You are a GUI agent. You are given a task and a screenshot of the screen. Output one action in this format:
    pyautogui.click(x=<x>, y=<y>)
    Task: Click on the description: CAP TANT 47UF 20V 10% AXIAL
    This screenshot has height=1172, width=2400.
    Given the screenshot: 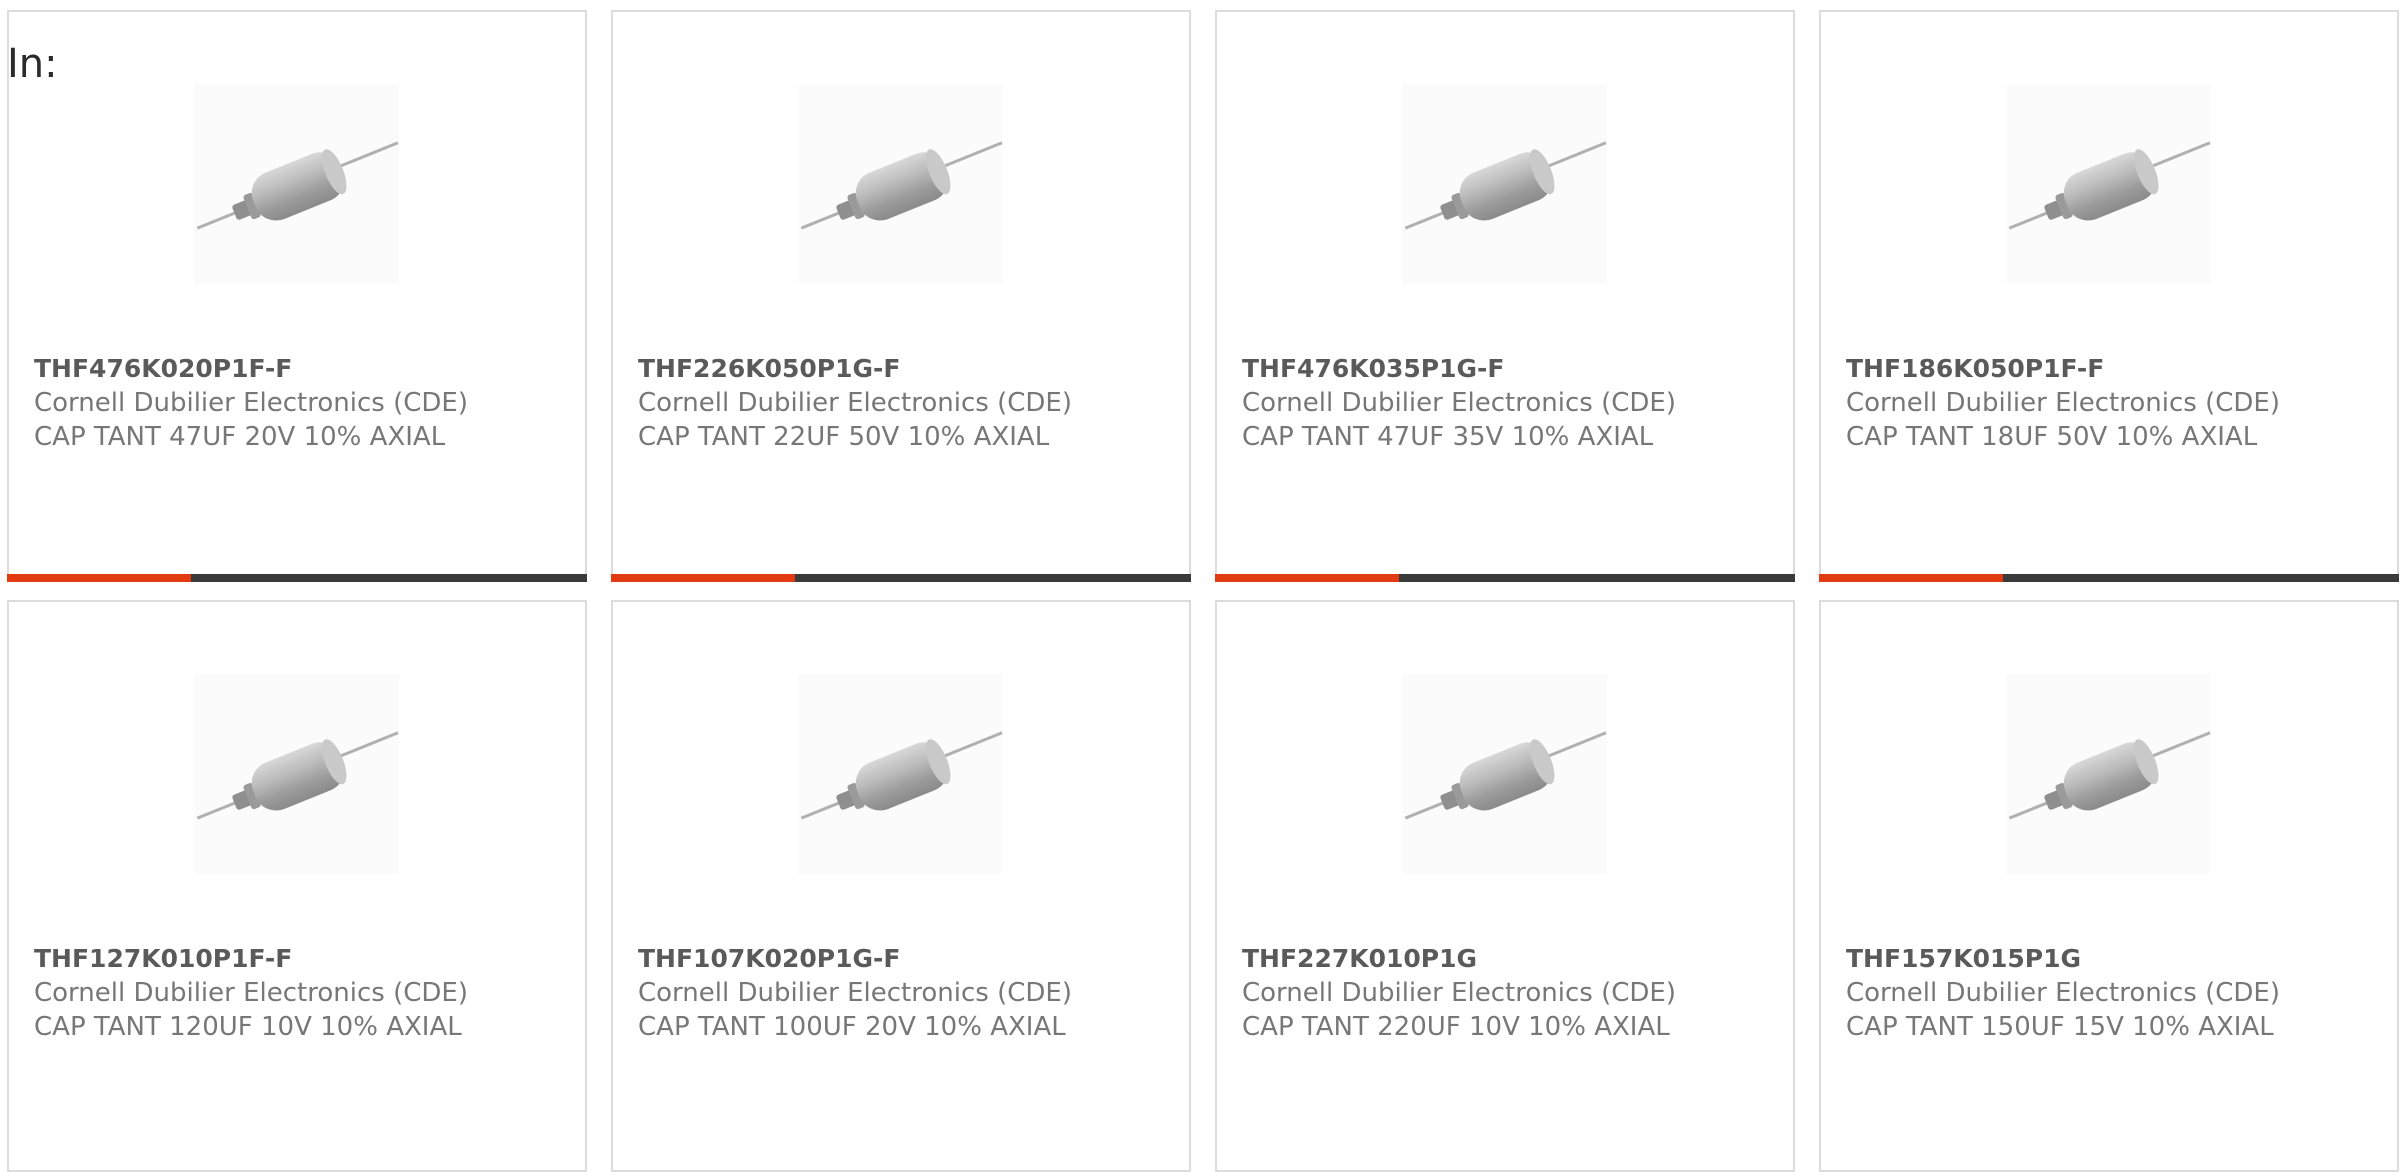 What is the action you would take?
    pyautogui.click(x=240, y=437)
    